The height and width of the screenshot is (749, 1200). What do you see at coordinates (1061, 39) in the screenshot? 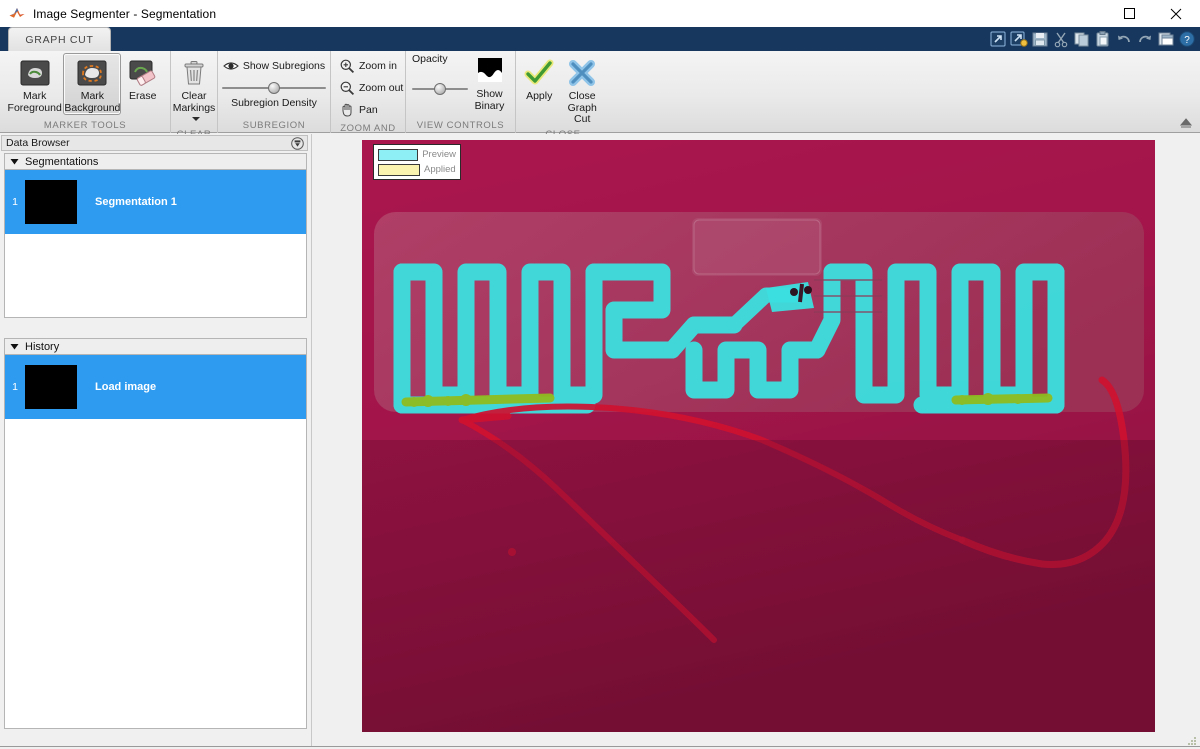
I see `cut-icon` at bounding box center [1061, 39].